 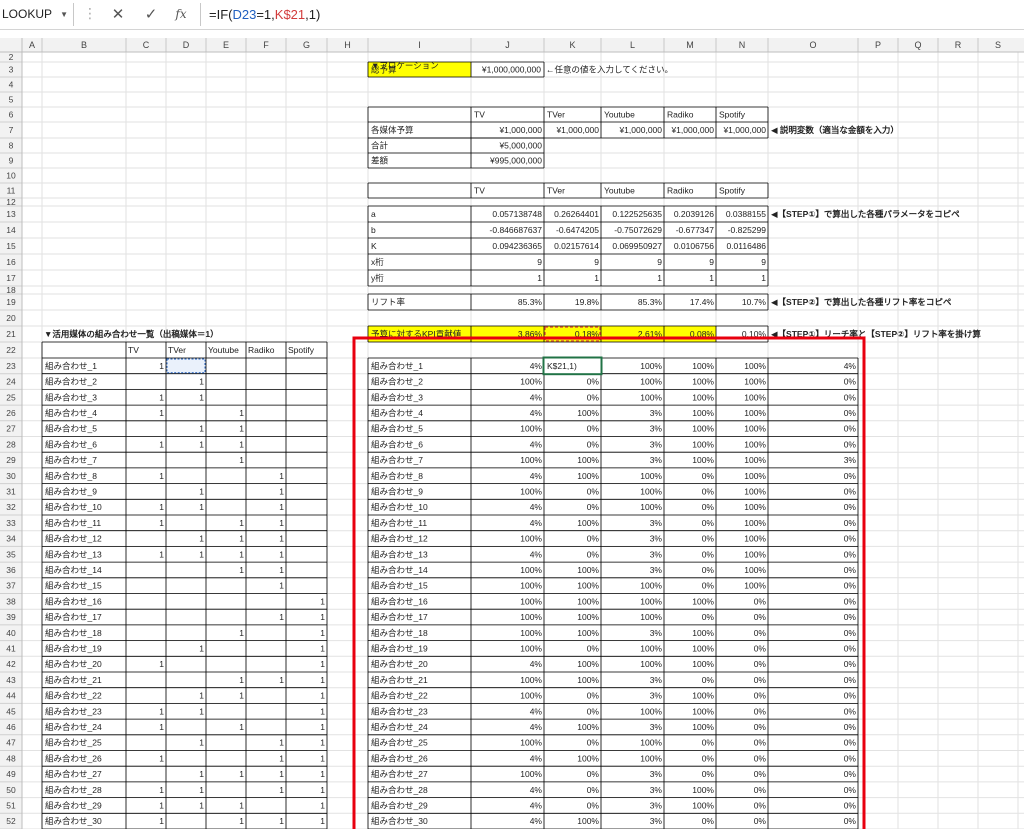 What do you see at coordinates (347, 45) in the screenshot?
I see `column-header-H: H` at bounding box center [347, 45].